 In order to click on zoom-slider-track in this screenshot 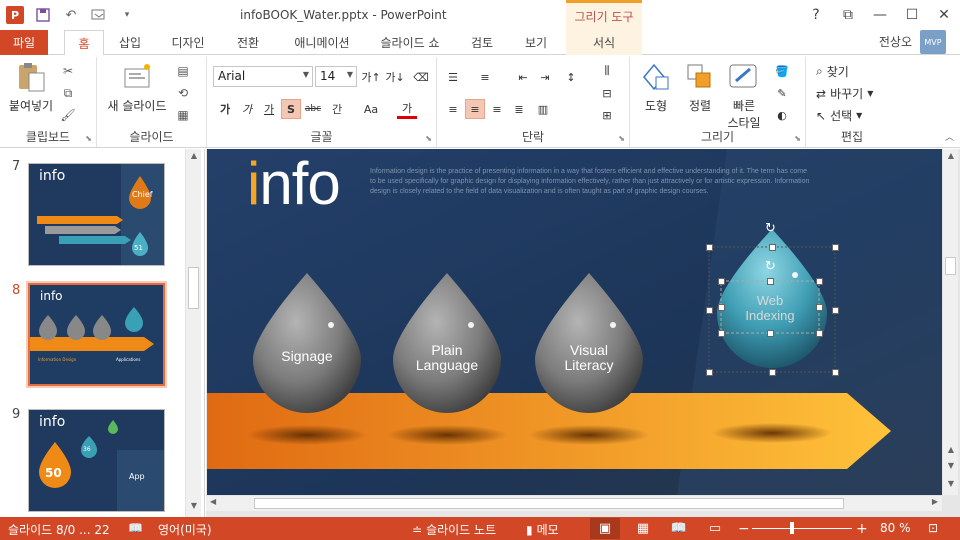, I will do `click(802, 528)`.